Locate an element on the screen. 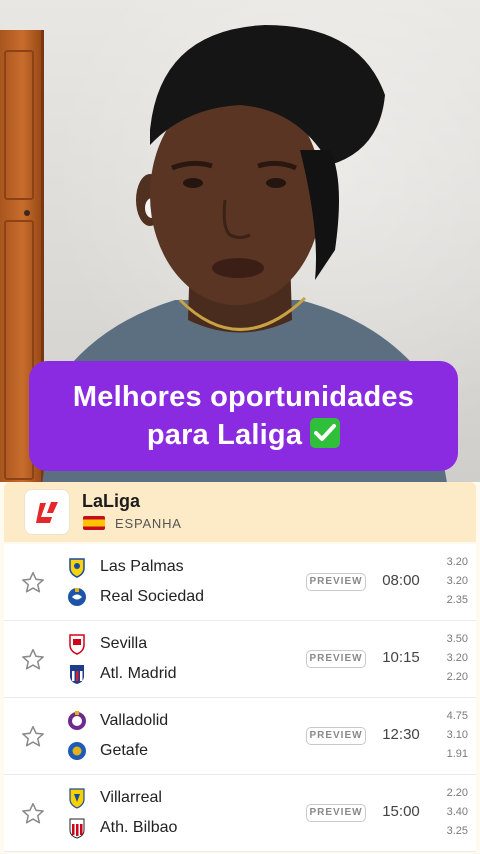 This screenshot has width=480, height=854. home-team: Villarreal is located at coordinates (114, 798).